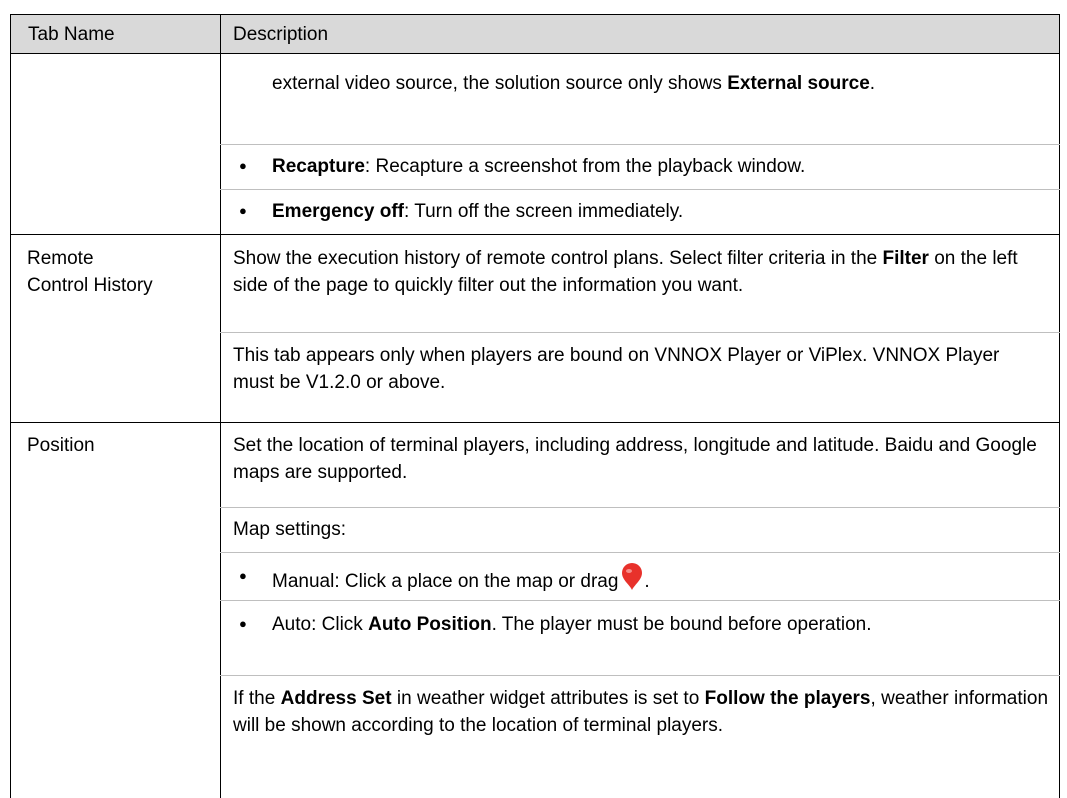  I want to click on column-divider, so click(220, 406).